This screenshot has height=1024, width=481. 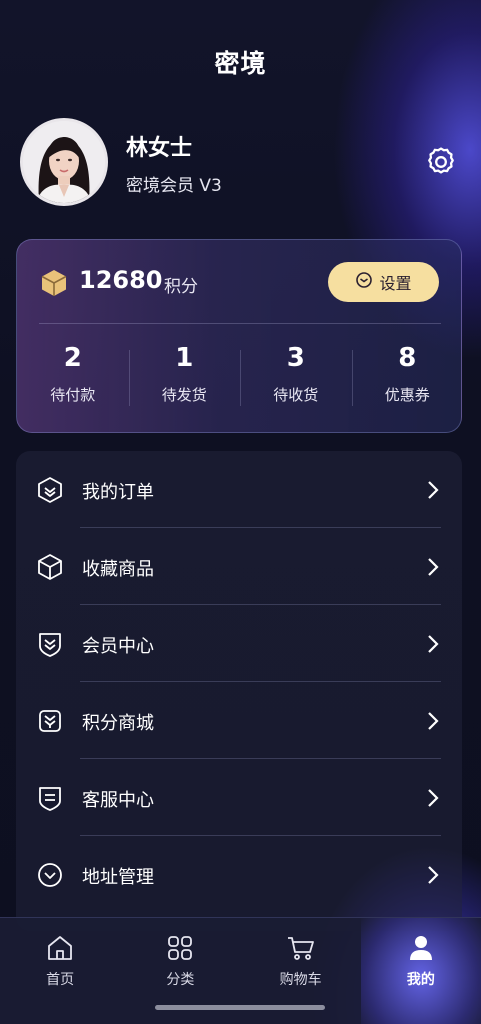 I want to click on menu-item-points-mall: 积分商城, so click(x=239, y=720).